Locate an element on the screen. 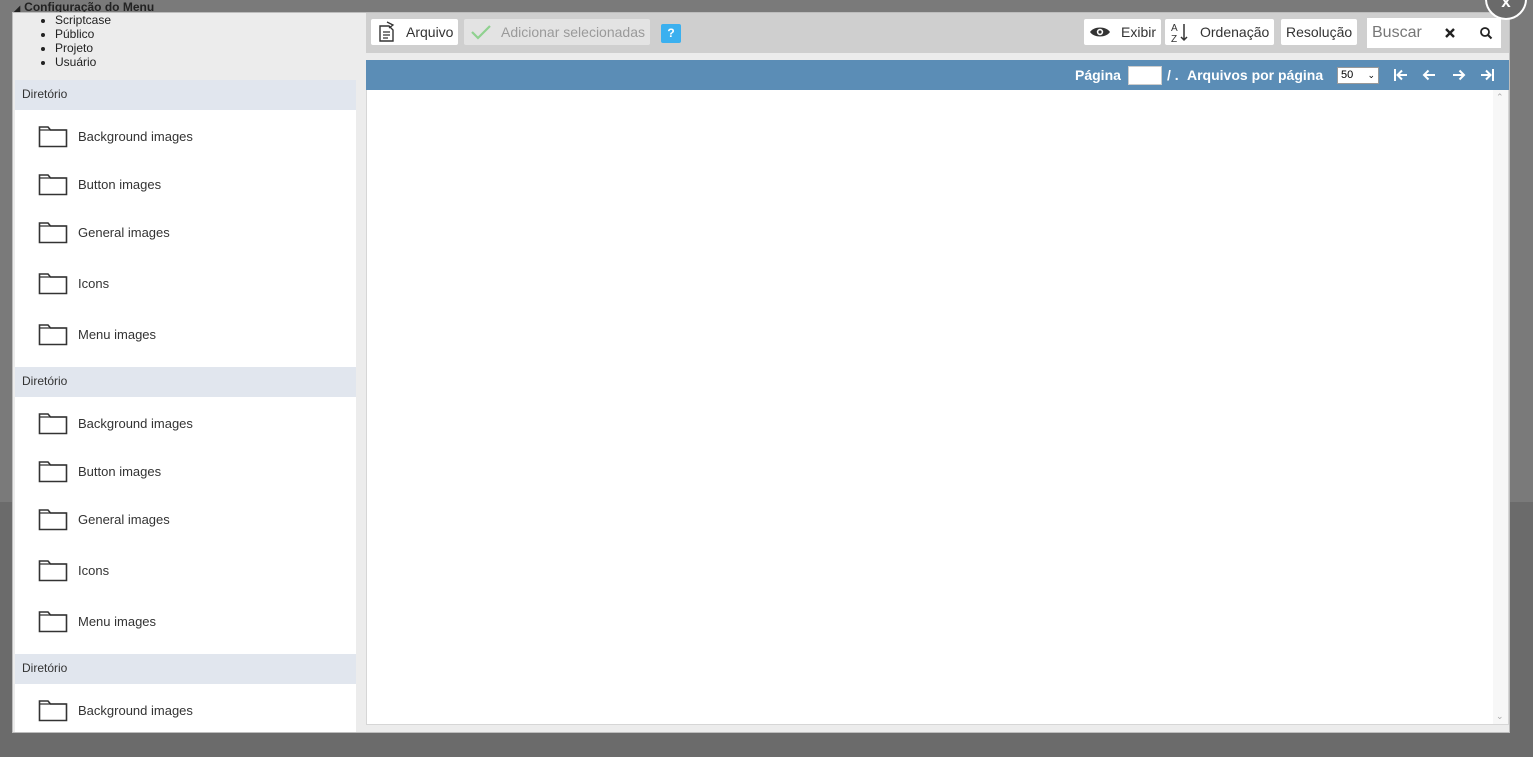 The width and height of the screenshot is (1533, 757). adicionar-selecionadas-button: Adicionar selecionadas is located at coordinates (557, 32).